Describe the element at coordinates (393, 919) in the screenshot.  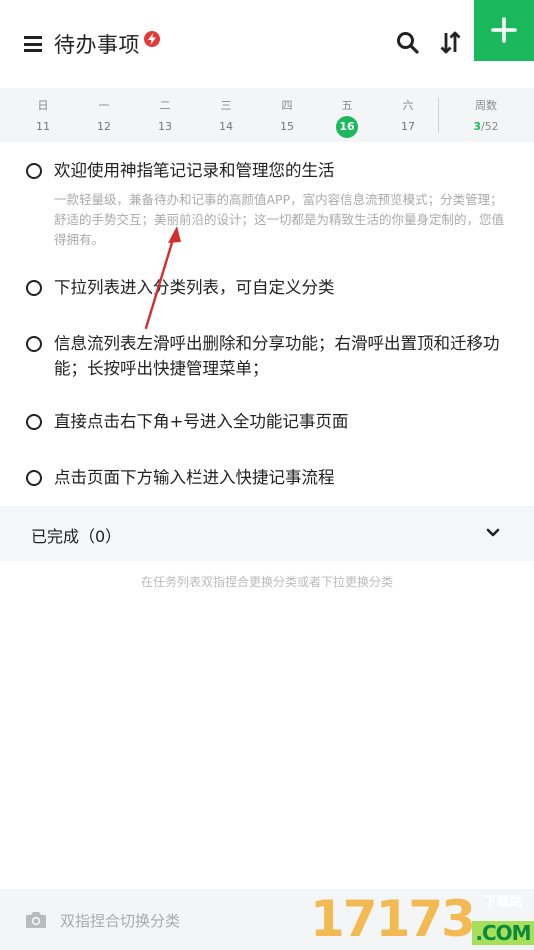
I see `watermark-logo: 17173` at that location.